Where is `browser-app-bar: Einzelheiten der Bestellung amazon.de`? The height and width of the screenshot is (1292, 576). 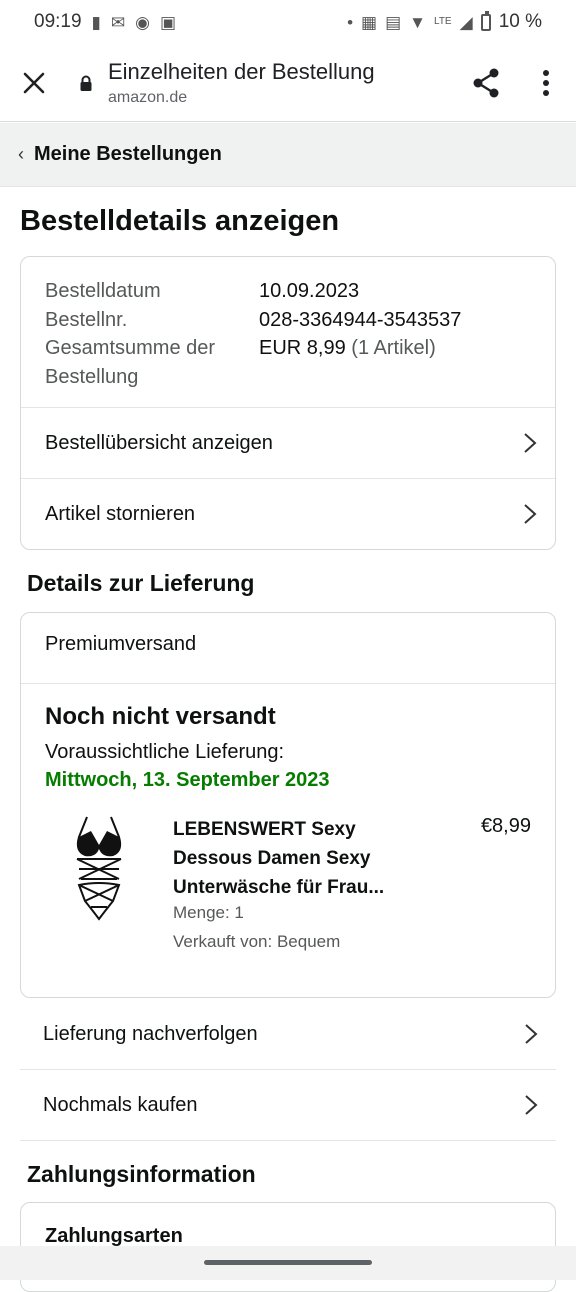
browser-app-bar: Einzelheiten der Bestellung amazon.de is located at coordinates (288, 83).